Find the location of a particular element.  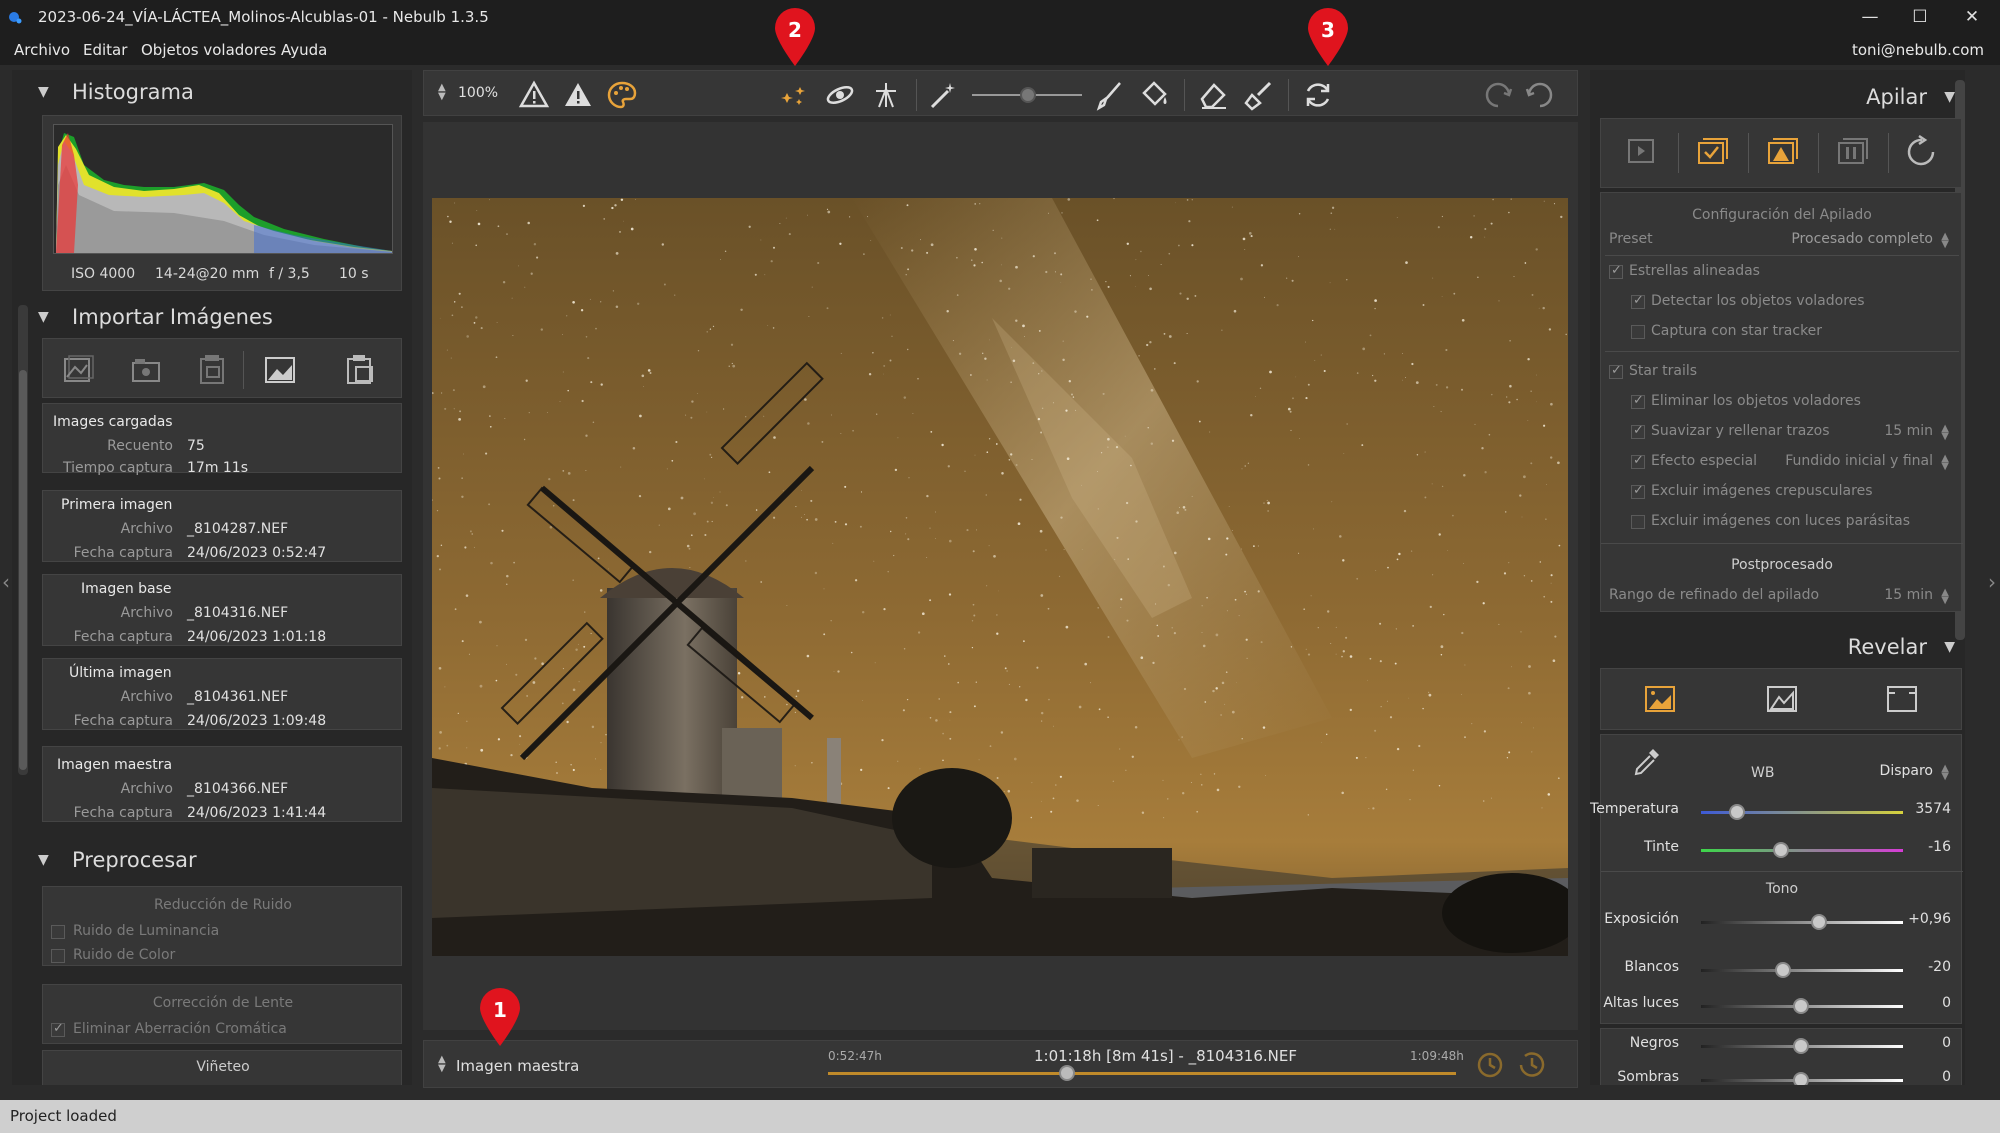

redo-icon is located at coordinates (1498, 95).